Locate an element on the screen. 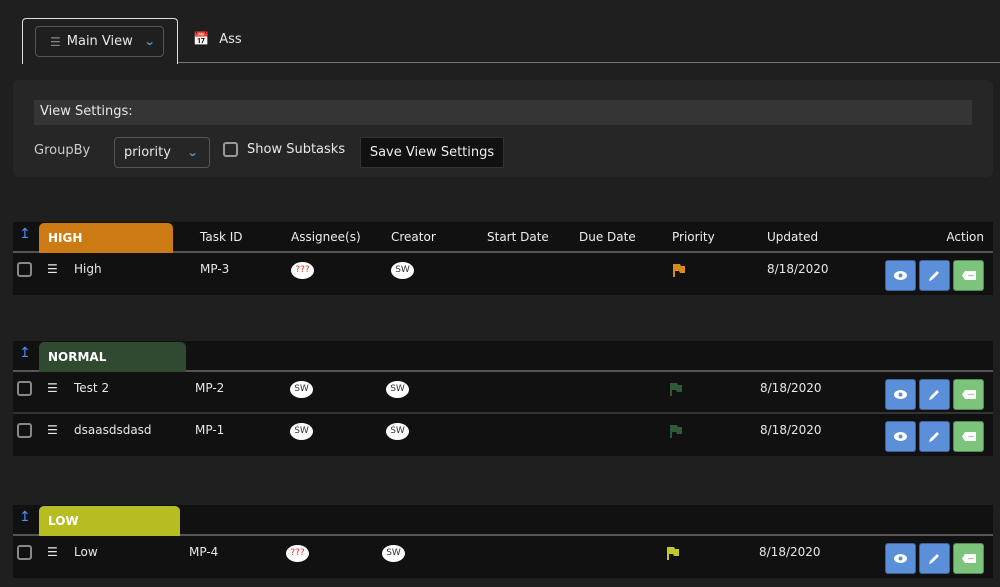  calendar-icon: 📅 is located at coordinates (201, 39).